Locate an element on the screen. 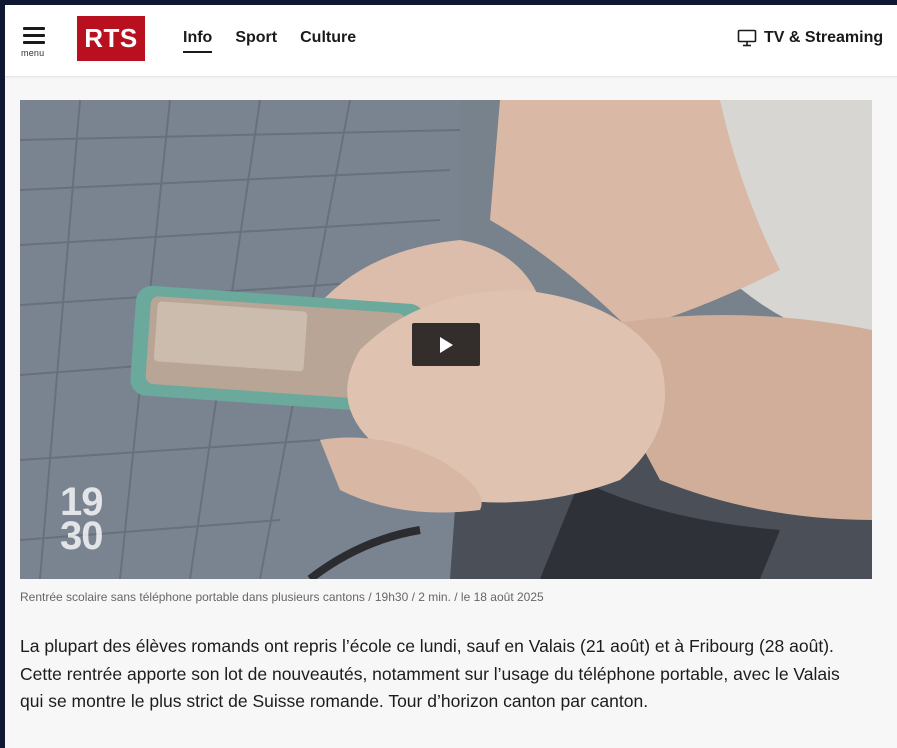 Image resolution: width=897 pixels, height=748 pixels. tv-streaming-link: TV & Streaming is located at coordinates (810, 38).